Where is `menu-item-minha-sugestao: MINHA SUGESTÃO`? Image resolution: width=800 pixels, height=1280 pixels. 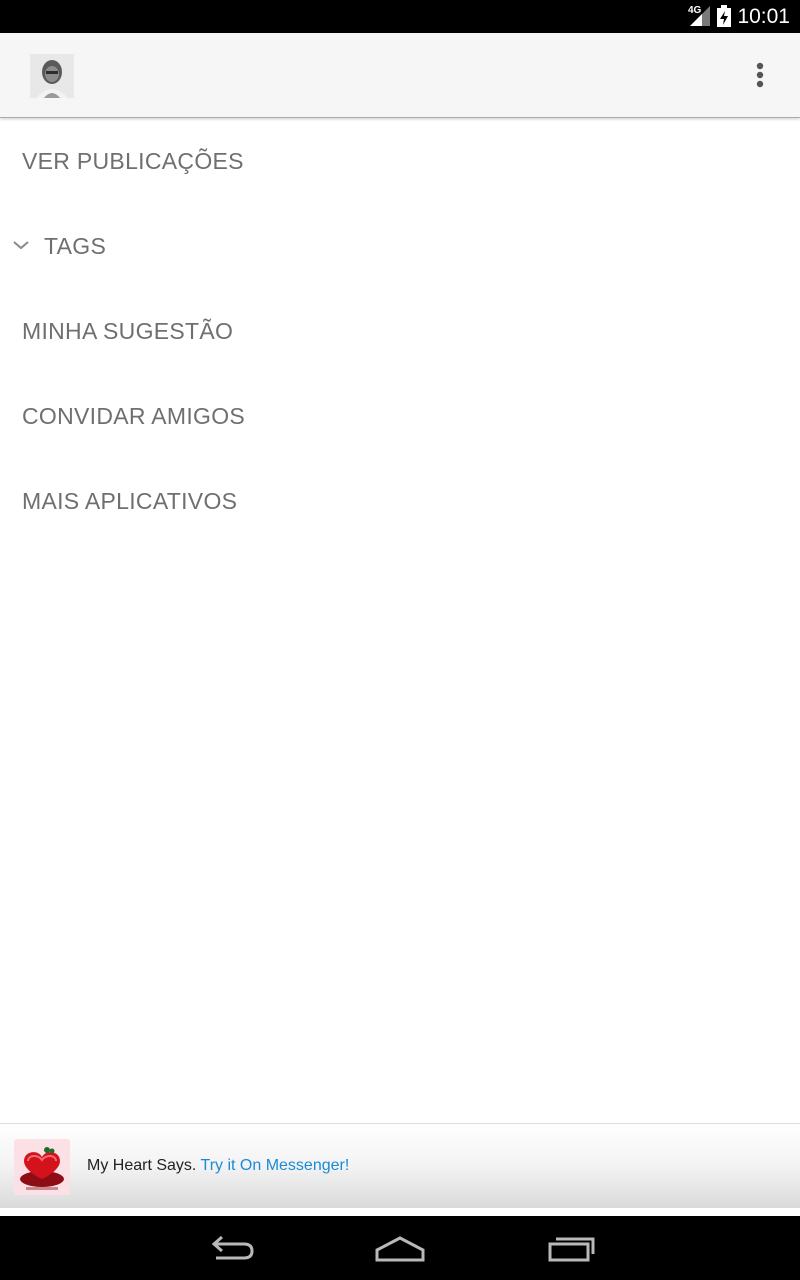
menu-item-minha-sugestao: MINHA SUGESTÃO is located at coordinates (400, 331).